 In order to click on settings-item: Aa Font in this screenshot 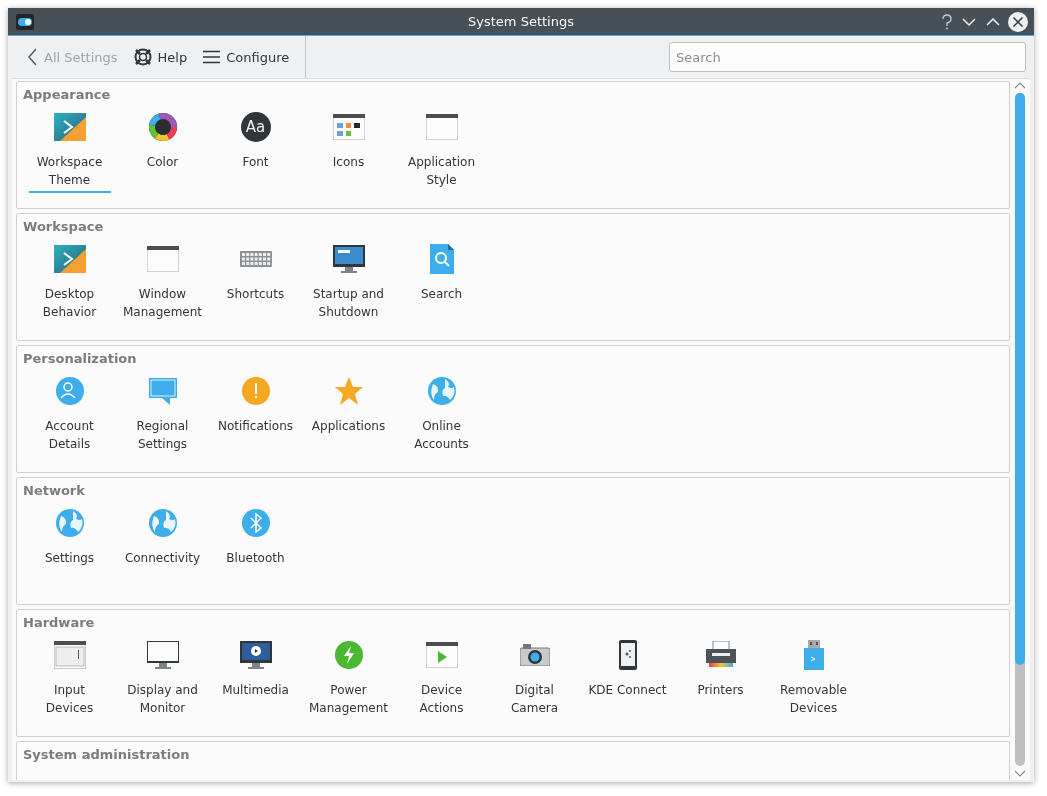, I will do `click(255, 150)`.